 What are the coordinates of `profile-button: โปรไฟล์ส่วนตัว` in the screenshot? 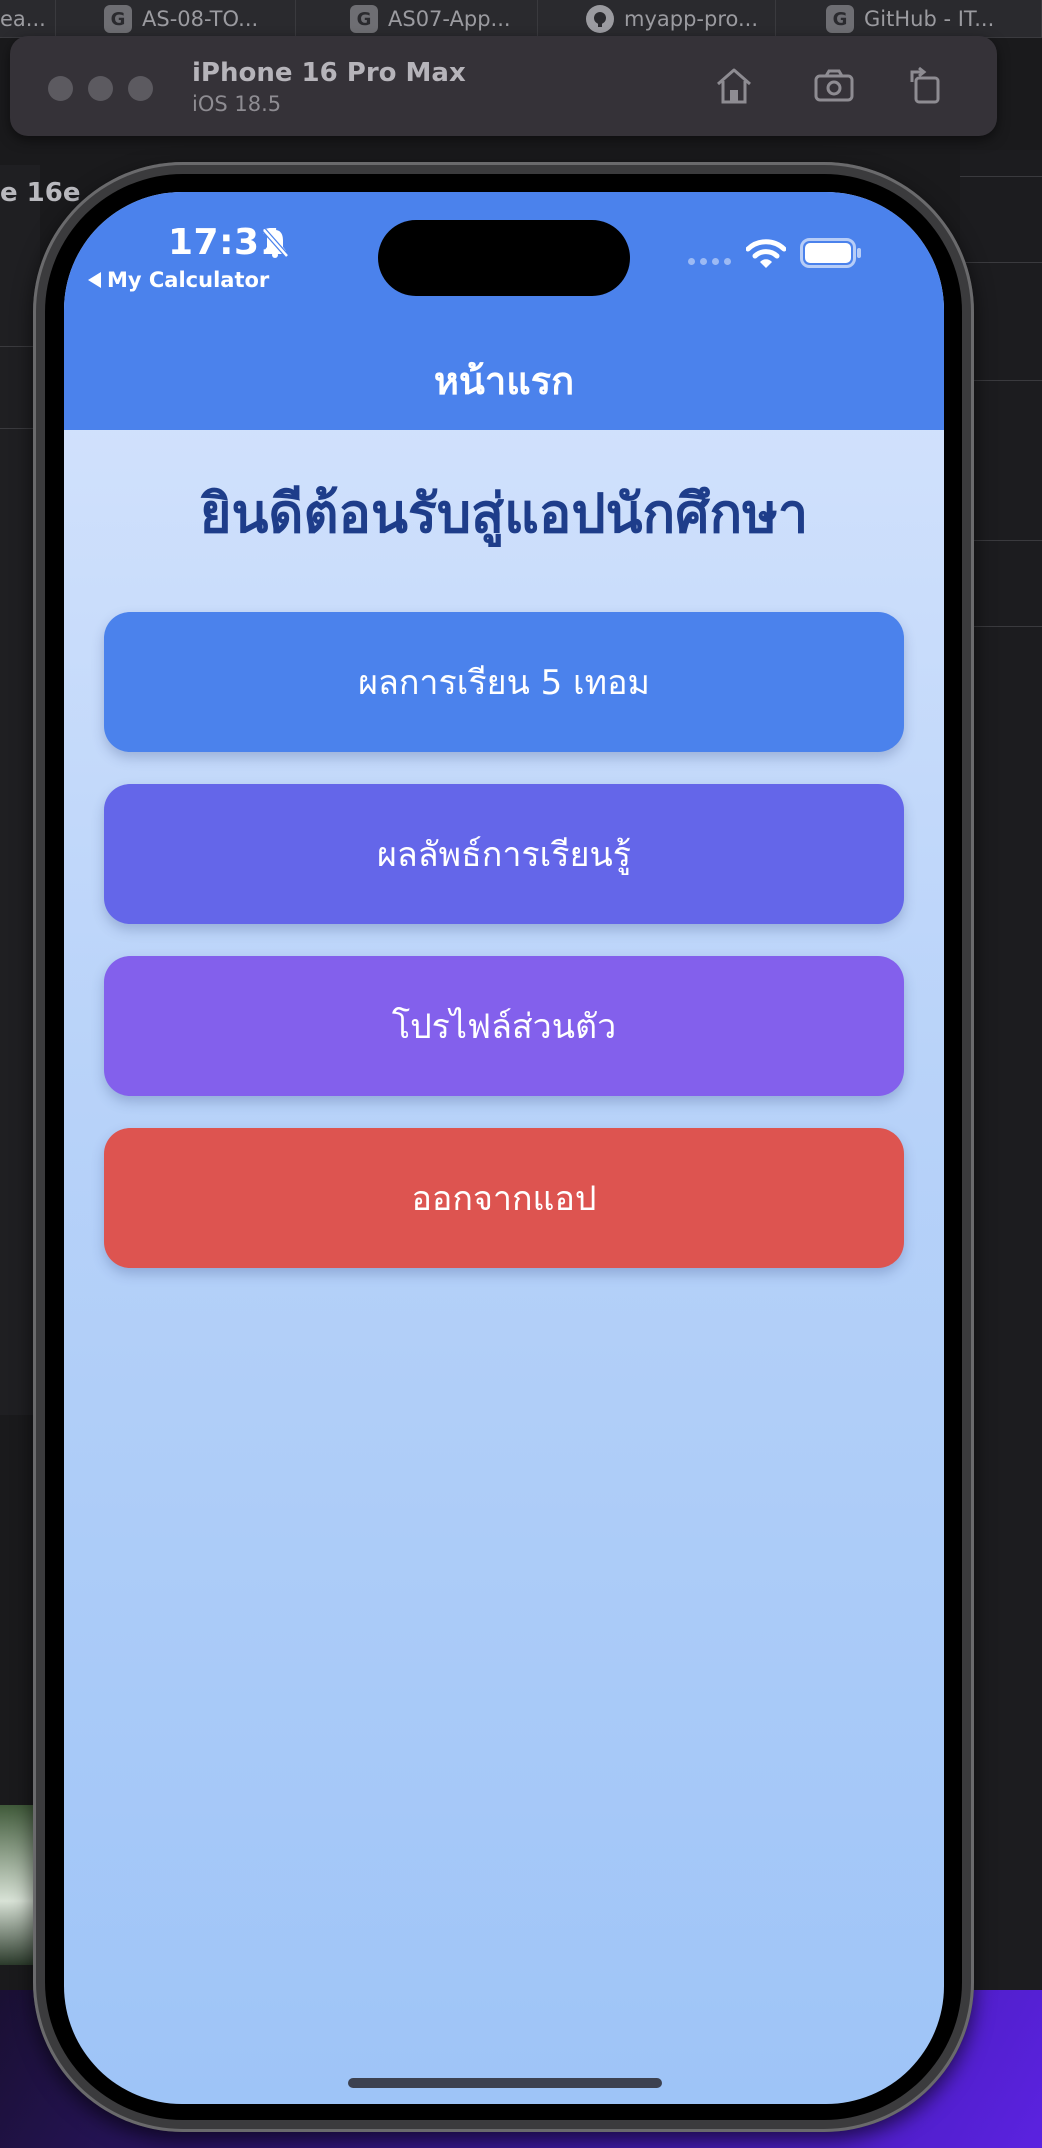 It's located at (504, 1026).